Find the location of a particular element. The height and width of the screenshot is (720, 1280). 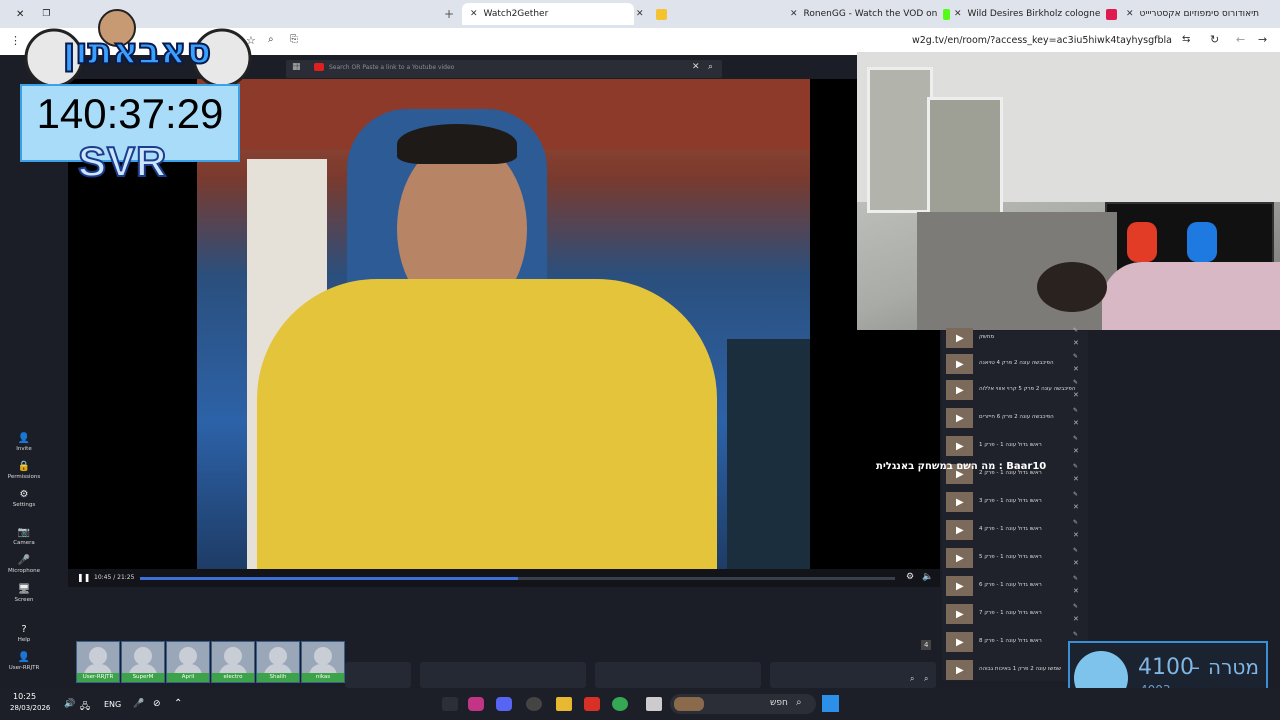

playlist-item: ▶ראשו גדול עונה 1 - פרק 8✎✕ is located at coordinates (1015, 642).